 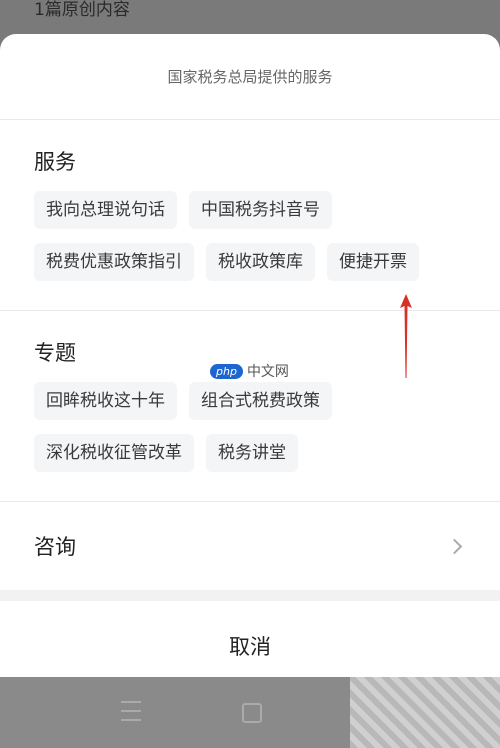 What do you see at coordinates (114, 453) in the screenshot?
I see `topic-chip-tax-admin-reform: 深化税收征管改革` at bounding box center [114, 453].